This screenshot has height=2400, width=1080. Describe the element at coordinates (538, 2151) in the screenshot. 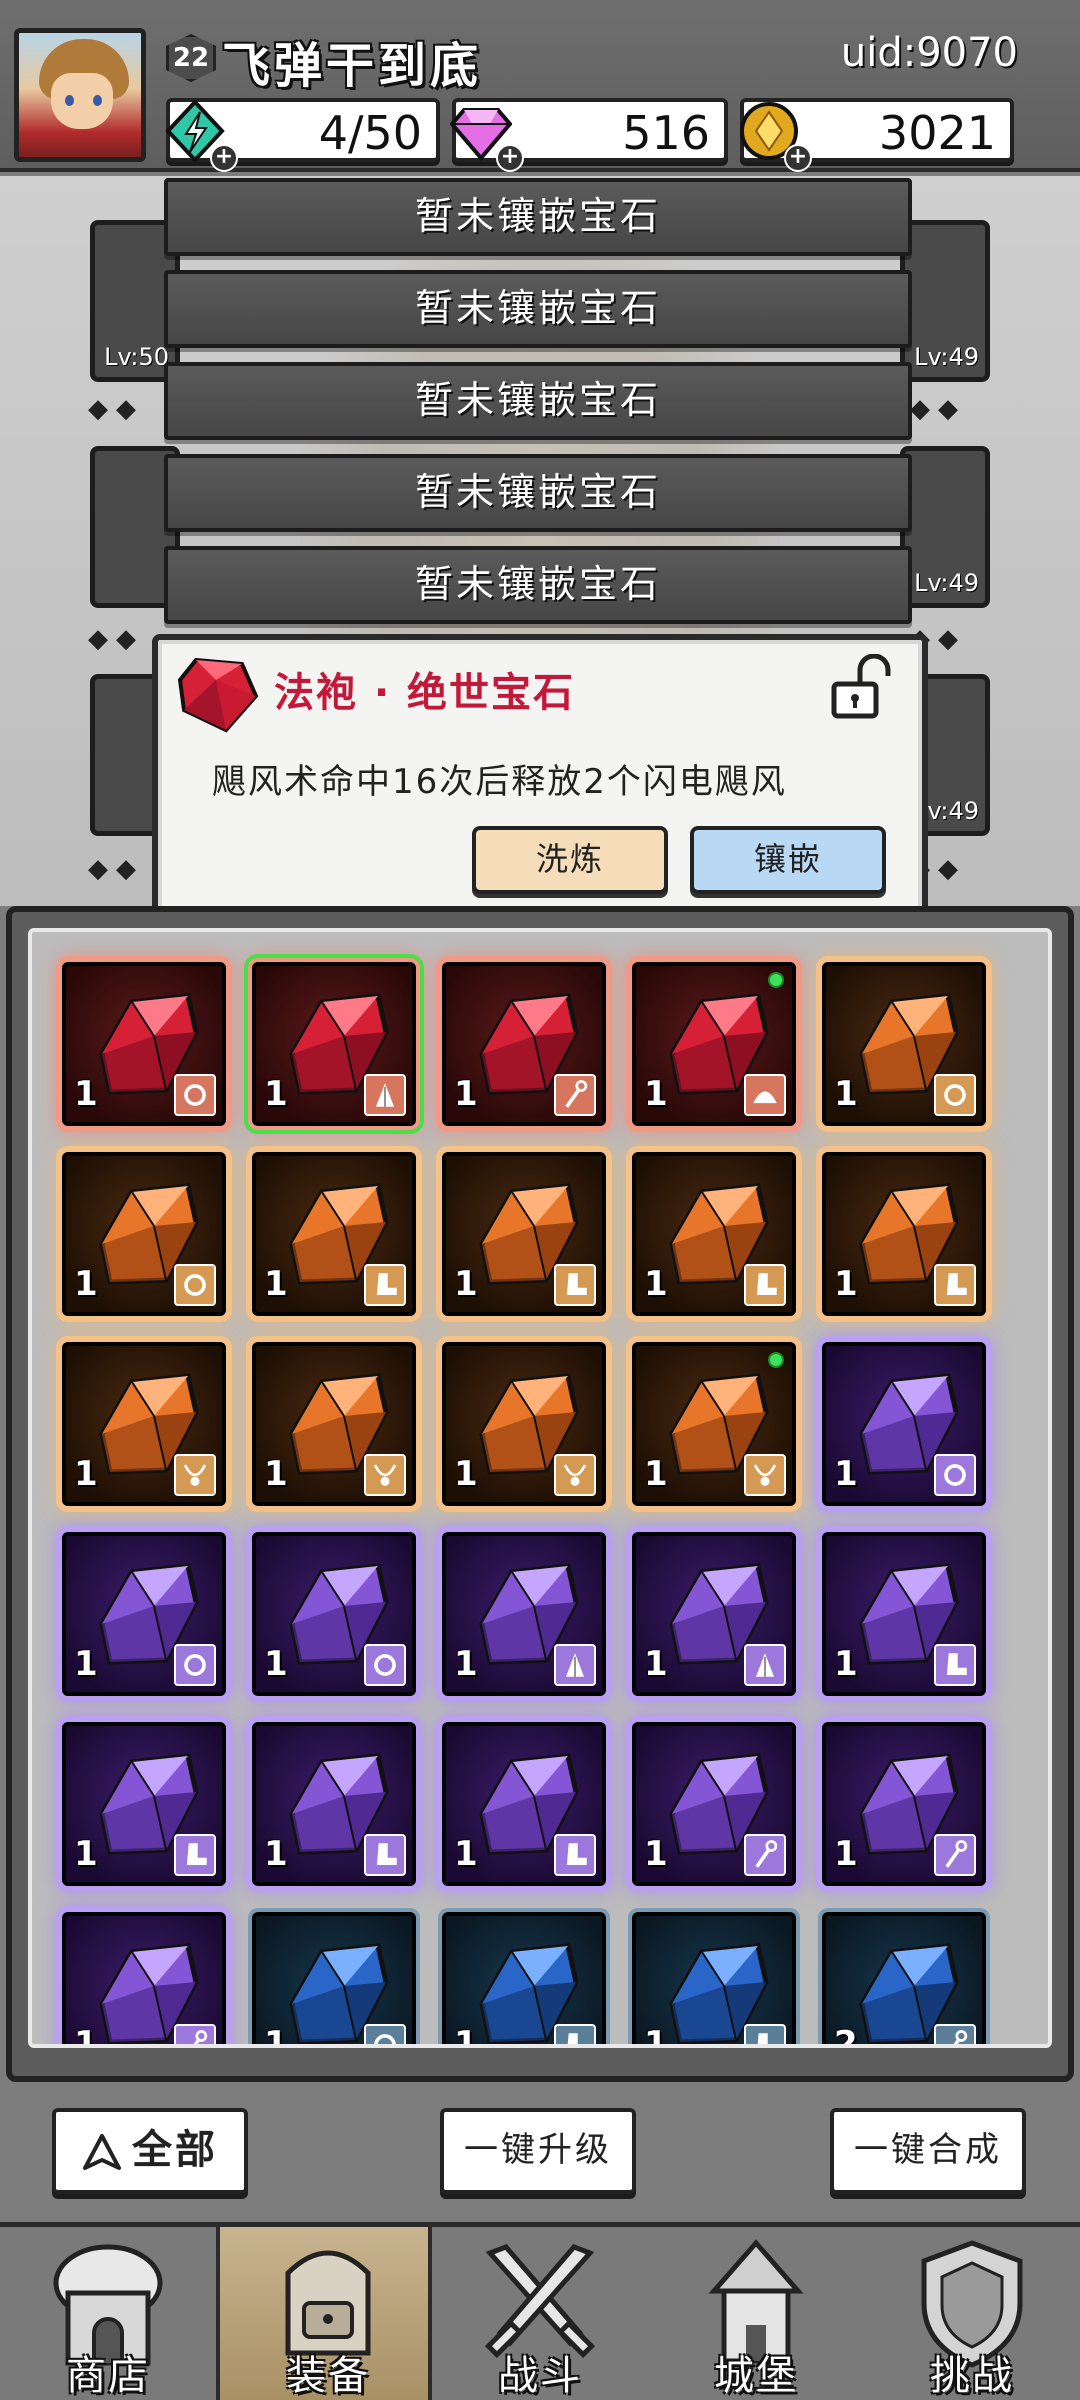

I see `one-click-upgrade-button: 一键升级` at that location.